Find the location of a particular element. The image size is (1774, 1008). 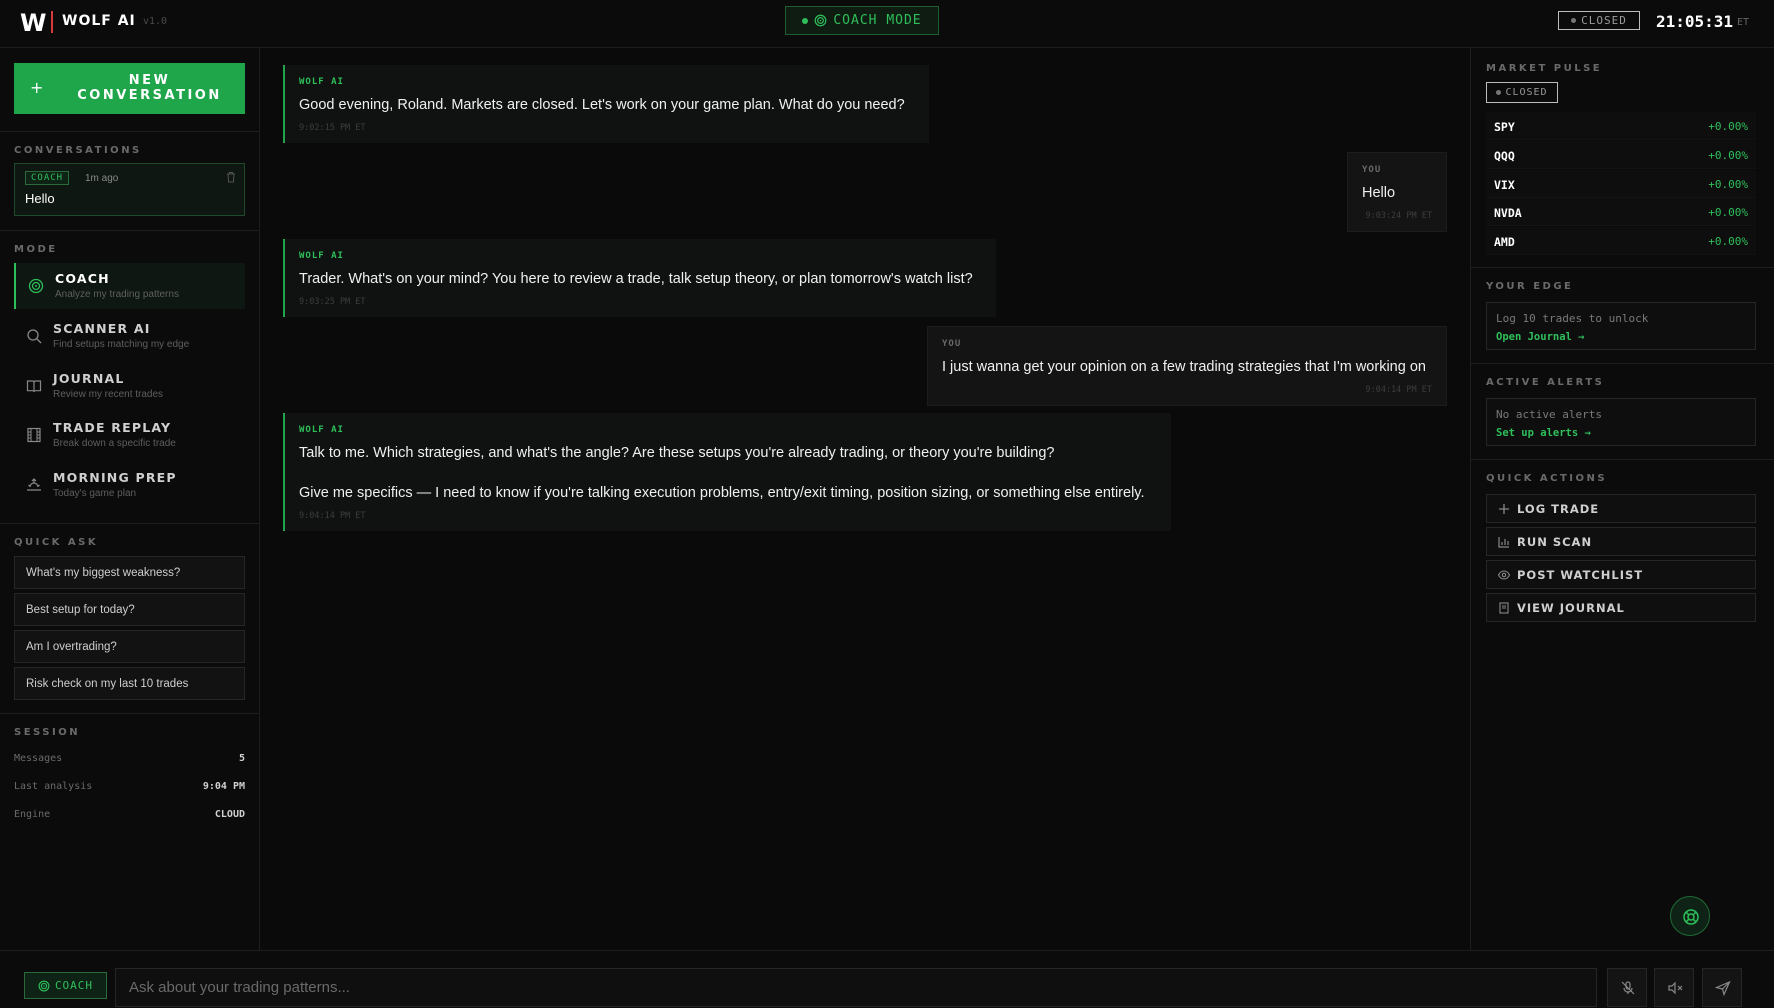

session-value: 9:04 PM is located at coordinates (223, 786).